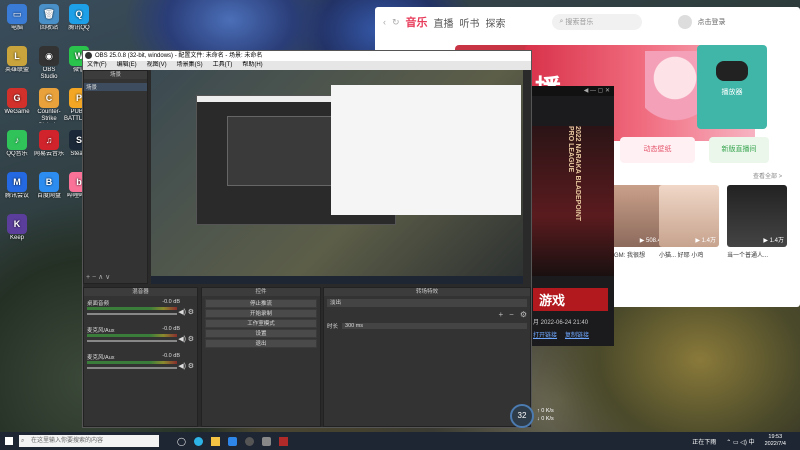 This screenshot has height=450, width=800. What do you see at coordinates (500, 314) in the screenshot?
I see `add-transition-button: +` at bounding box center [500, 314].